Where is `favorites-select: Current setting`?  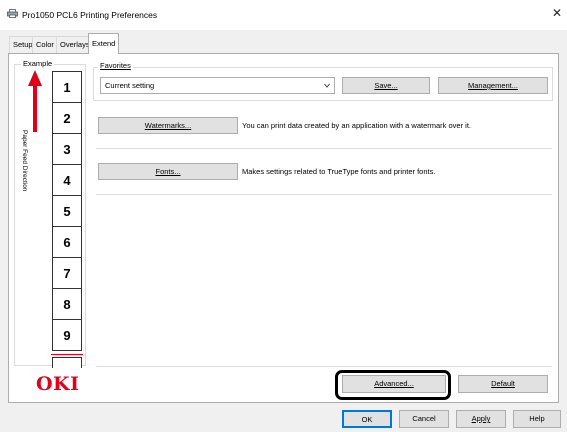 favorites-select: Current setting is located at coordinates (217, 85).